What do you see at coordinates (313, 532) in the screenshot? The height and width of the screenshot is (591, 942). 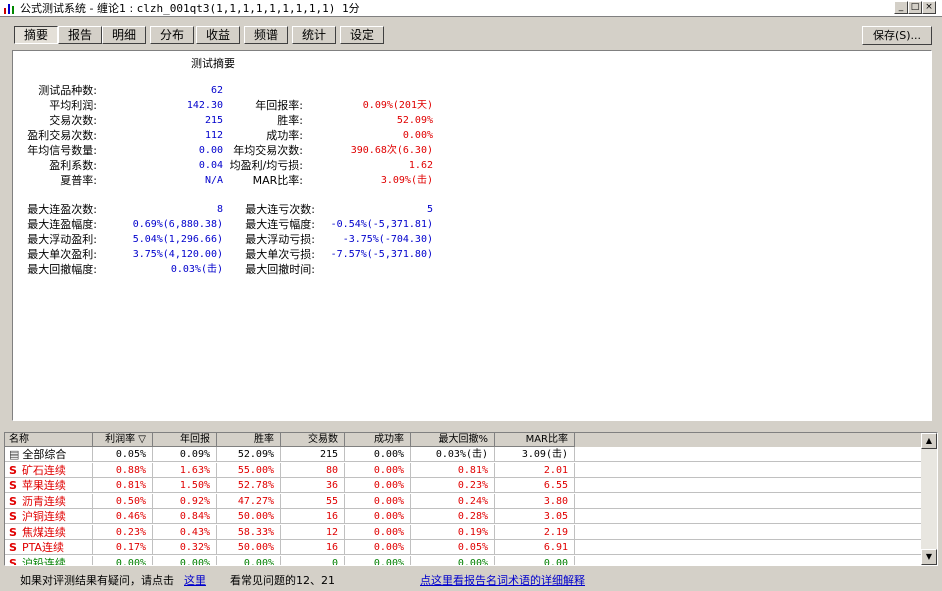 I see `table-cell: 12` at bounding box center [313, 532].